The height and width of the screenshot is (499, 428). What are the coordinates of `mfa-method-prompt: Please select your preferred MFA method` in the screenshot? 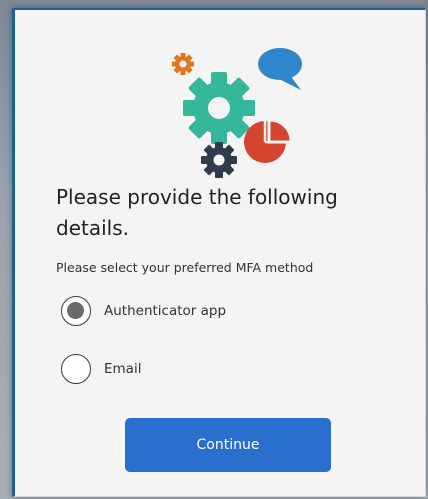 It's located at (185, 267).